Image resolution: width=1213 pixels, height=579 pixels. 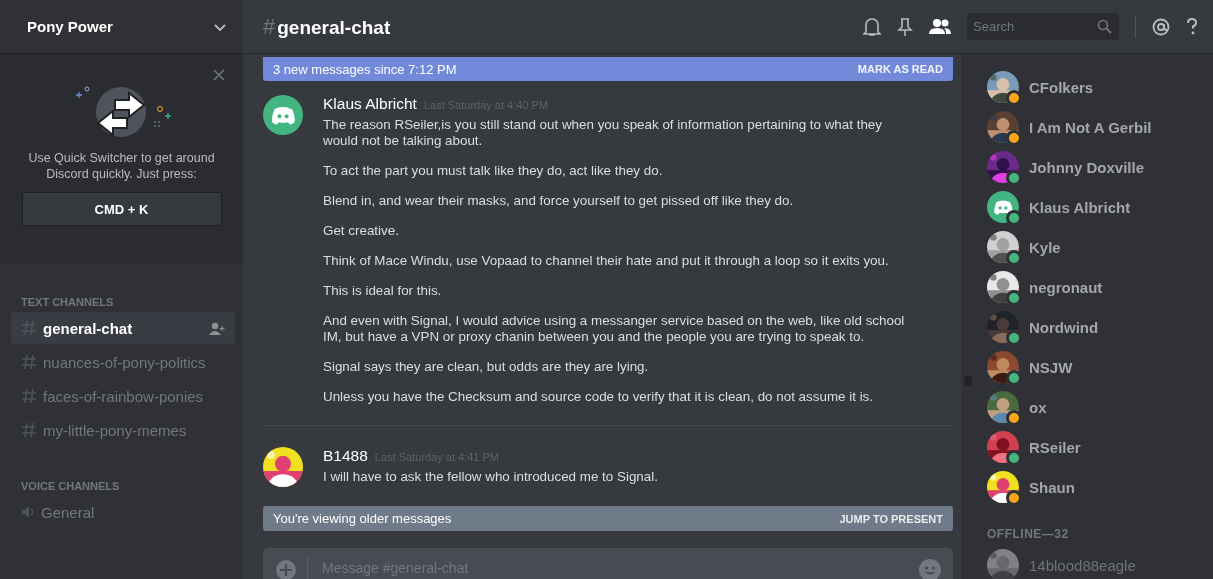 What do you see at coordinates (940, 26) in the screenshot?
I see `members-icon` at bounding box center [940, 26].